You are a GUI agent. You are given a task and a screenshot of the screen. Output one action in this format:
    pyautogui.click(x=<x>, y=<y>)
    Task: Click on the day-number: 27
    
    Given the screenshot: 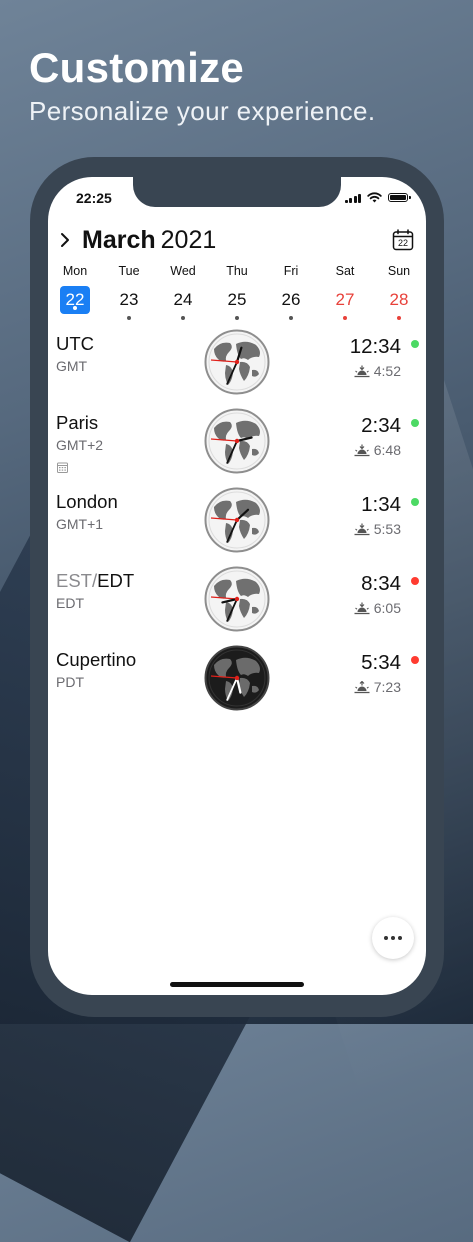 What is the action you would take?
    pyautogui.click(x=345, y=300)
    